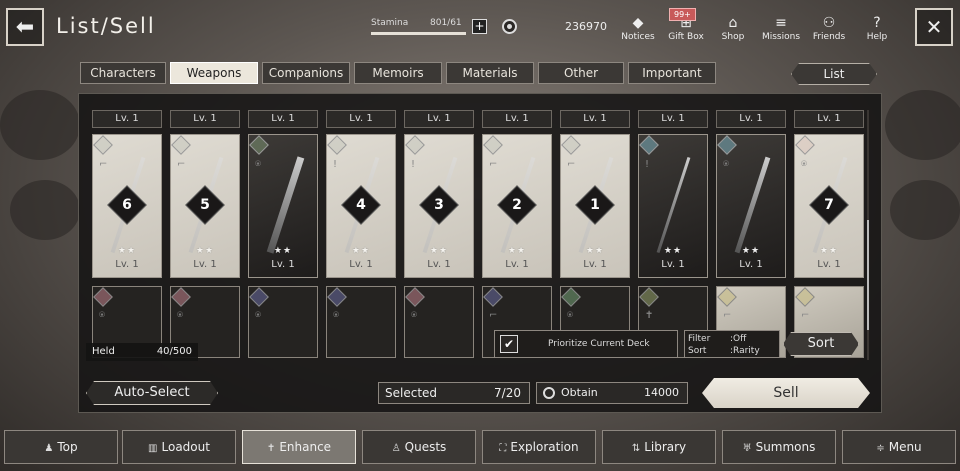  I want to click on friends-button: ⚇ Friends, so click(829, 28).